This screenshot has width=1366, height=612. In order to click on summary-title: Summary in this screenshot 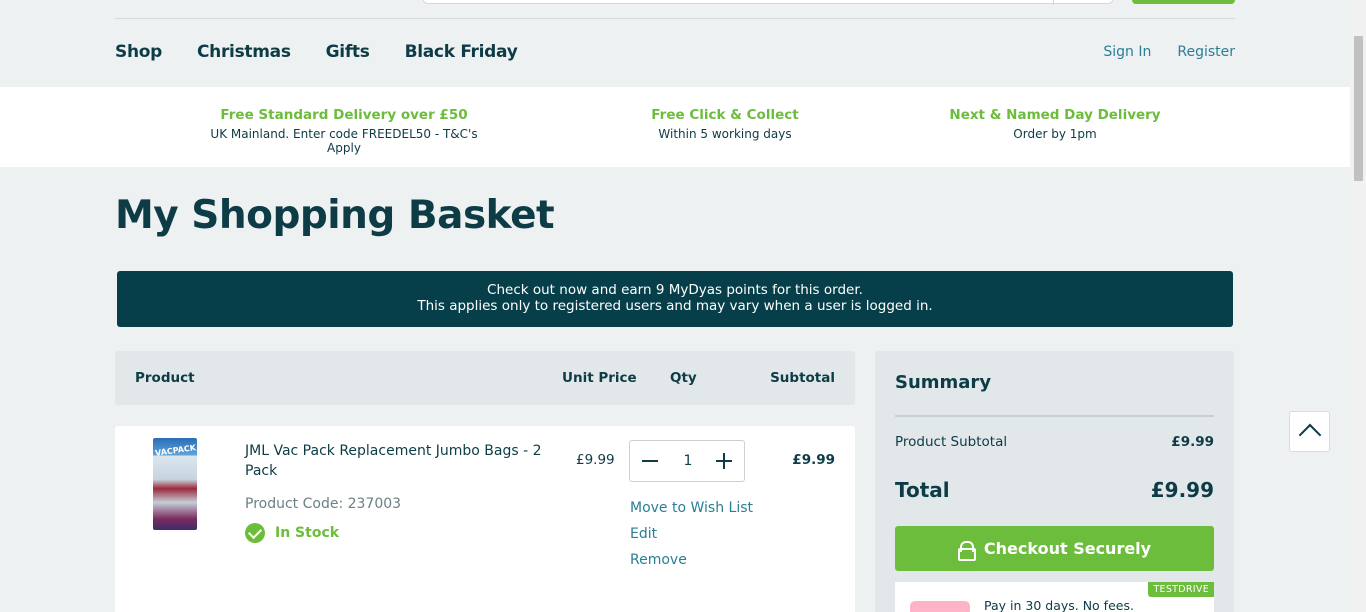, I will do `click(943, 382)`.